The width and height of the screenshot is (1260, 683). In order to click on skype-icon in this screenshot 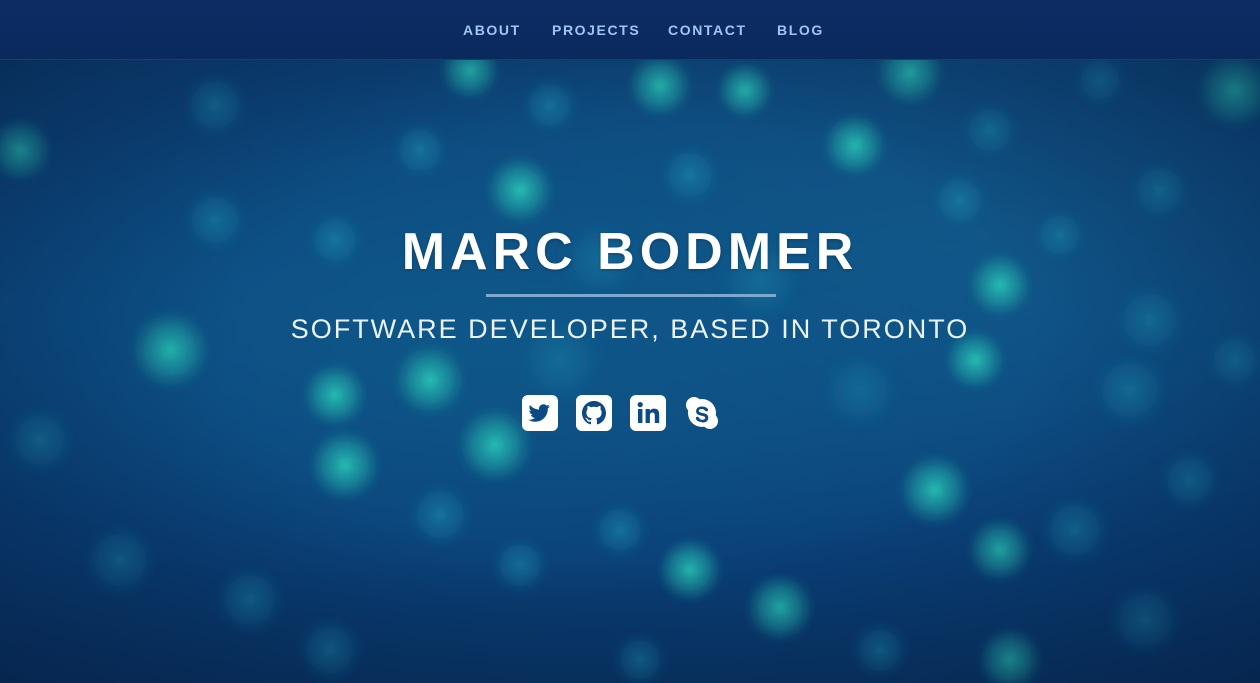, I will do `click(702, 413)`.